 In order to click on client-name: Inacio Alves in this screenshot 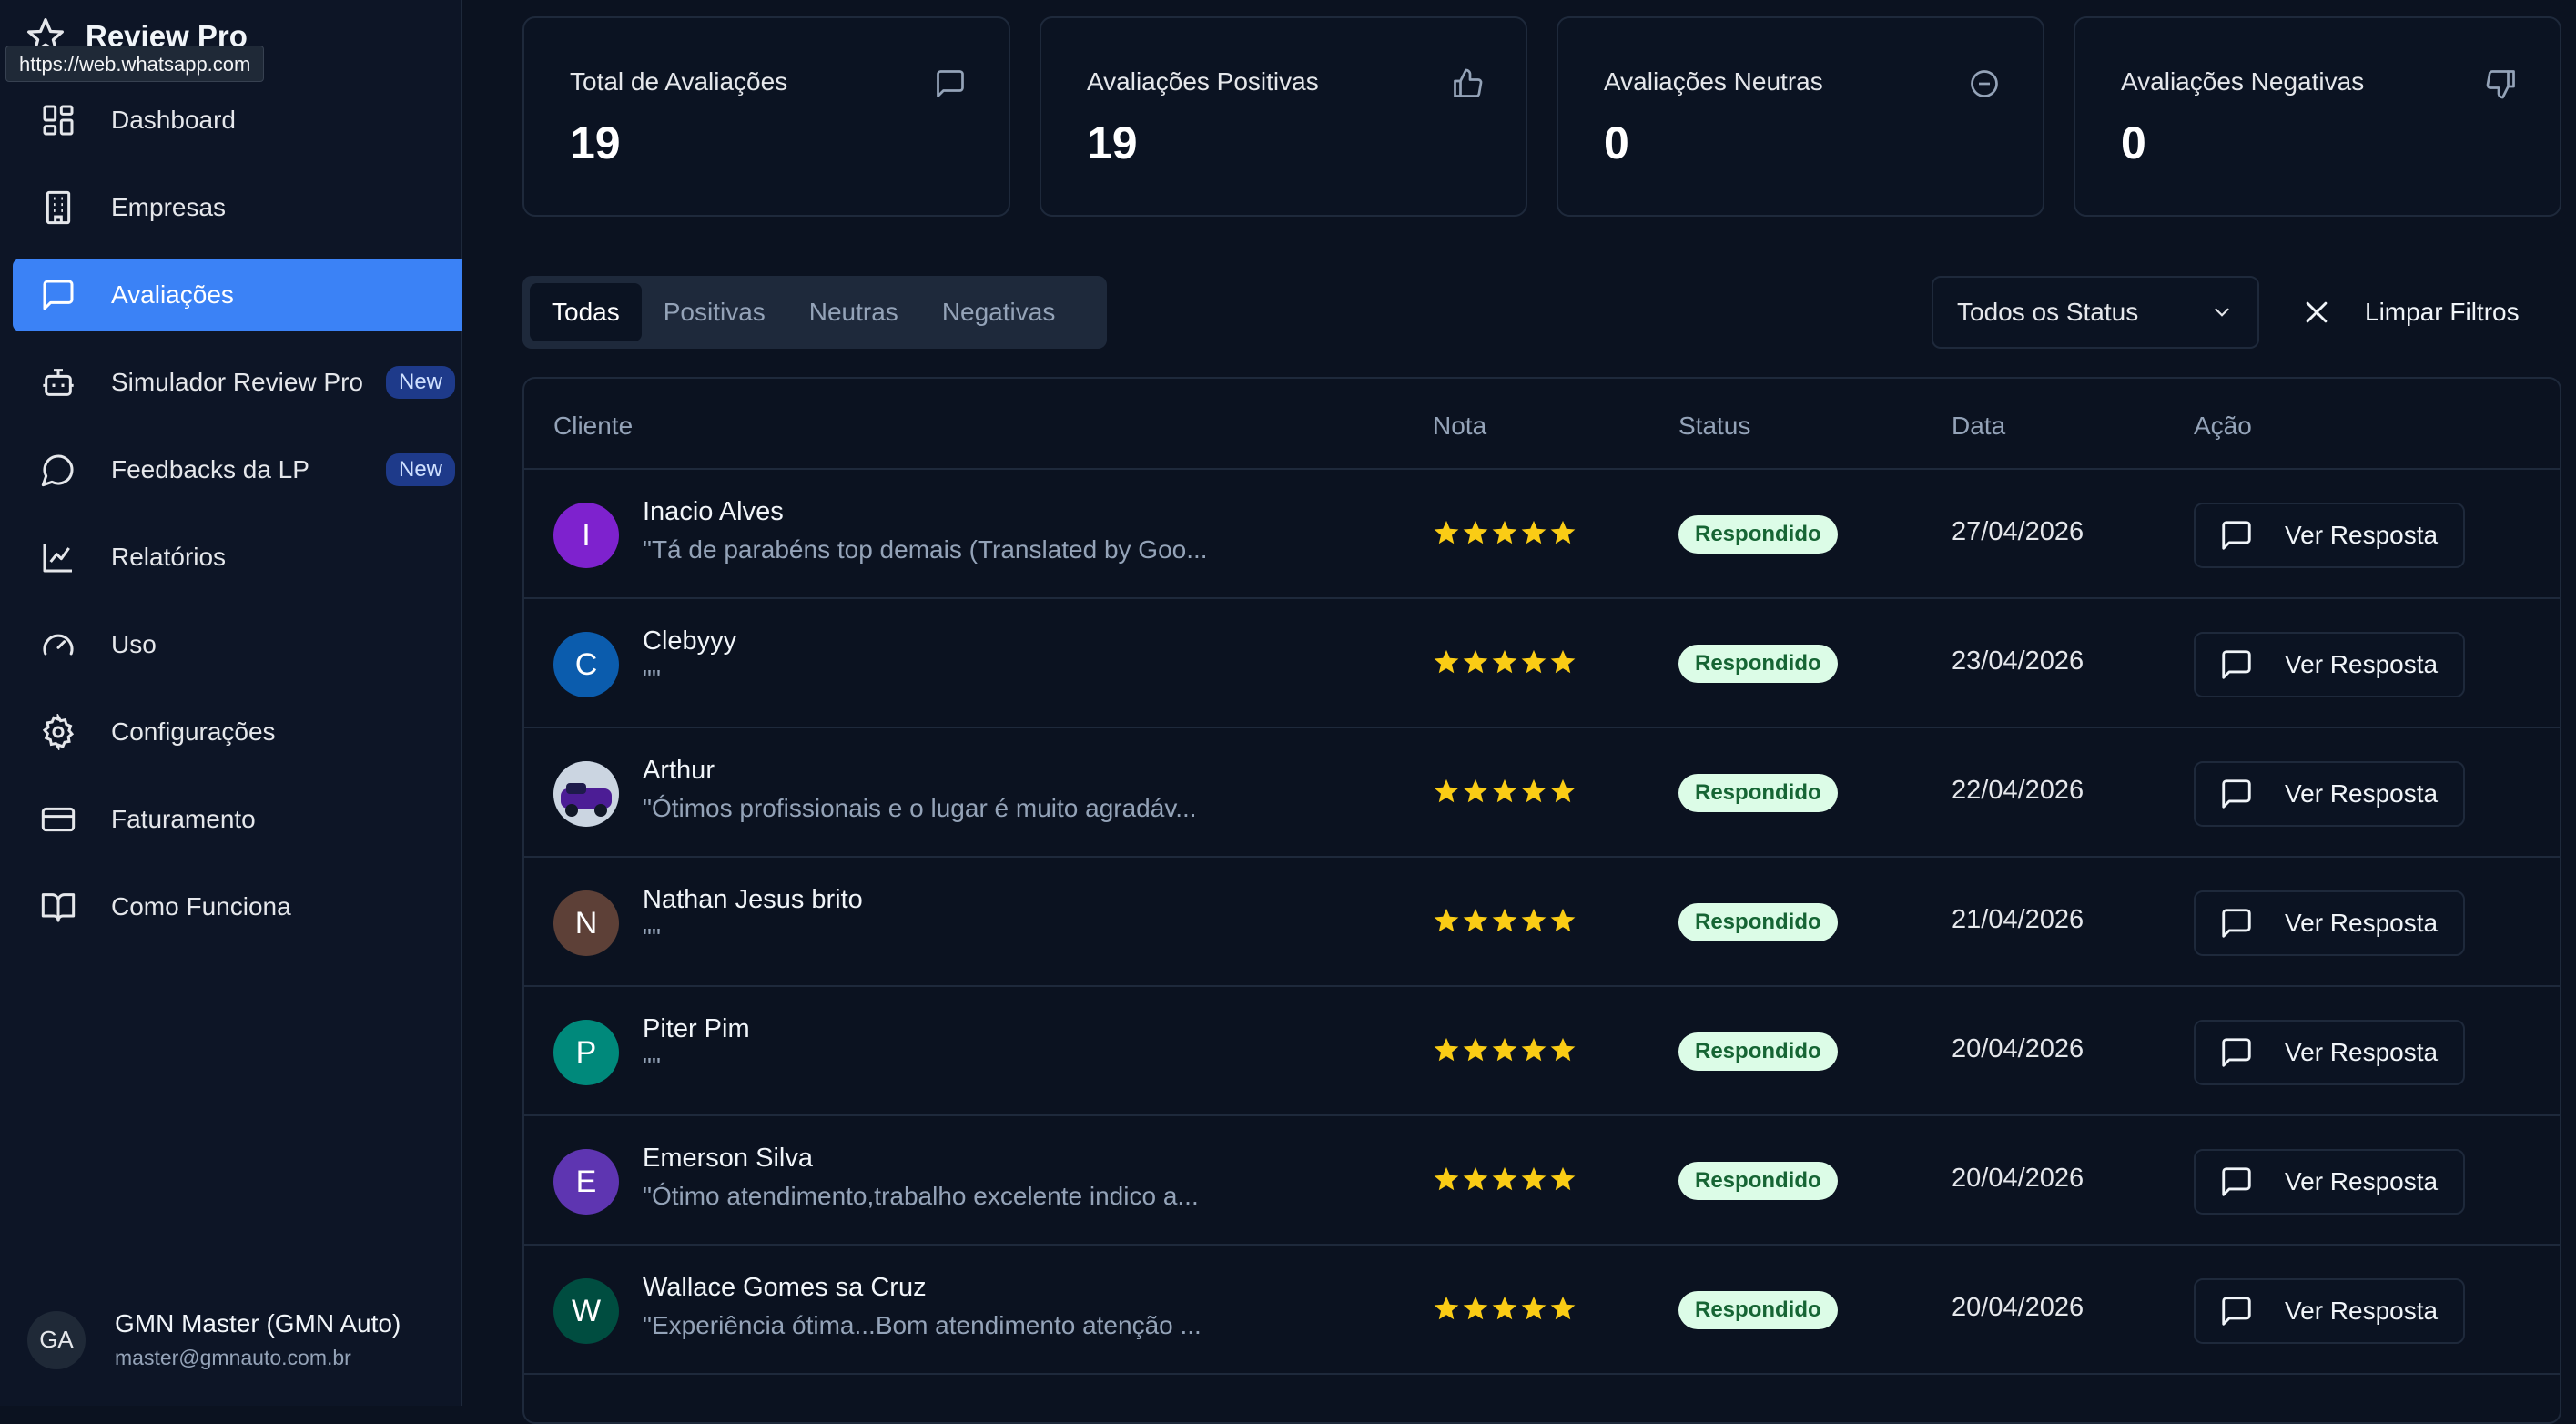, I will do `click(713, 511)`.